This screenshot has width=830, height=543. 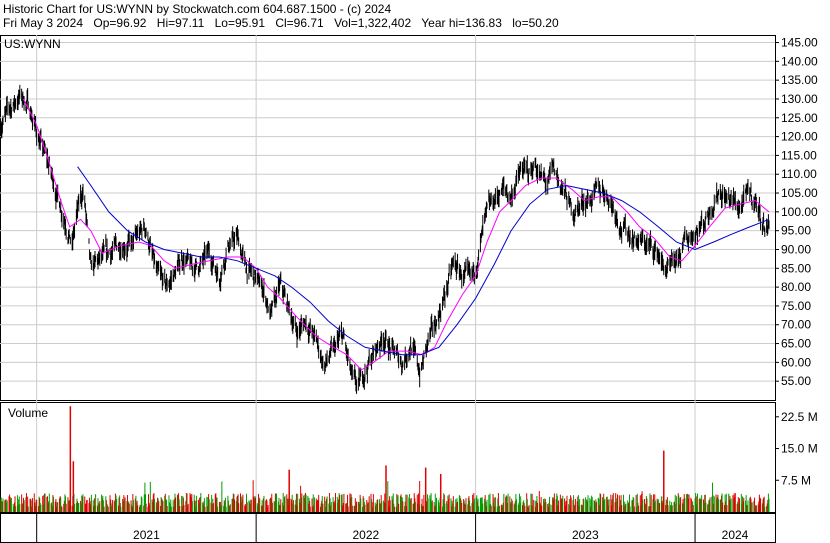 What do you see at coordinates (585, 535) in the screenshot?
I see `x-tick-label: 2023` at bounding box center [585, 535].